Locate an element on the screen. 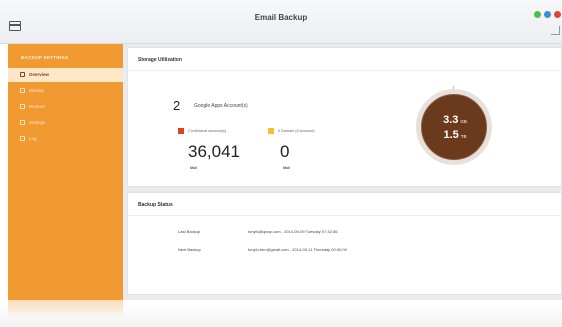  domain-legend-swatch is located at coordinates (271, 131).